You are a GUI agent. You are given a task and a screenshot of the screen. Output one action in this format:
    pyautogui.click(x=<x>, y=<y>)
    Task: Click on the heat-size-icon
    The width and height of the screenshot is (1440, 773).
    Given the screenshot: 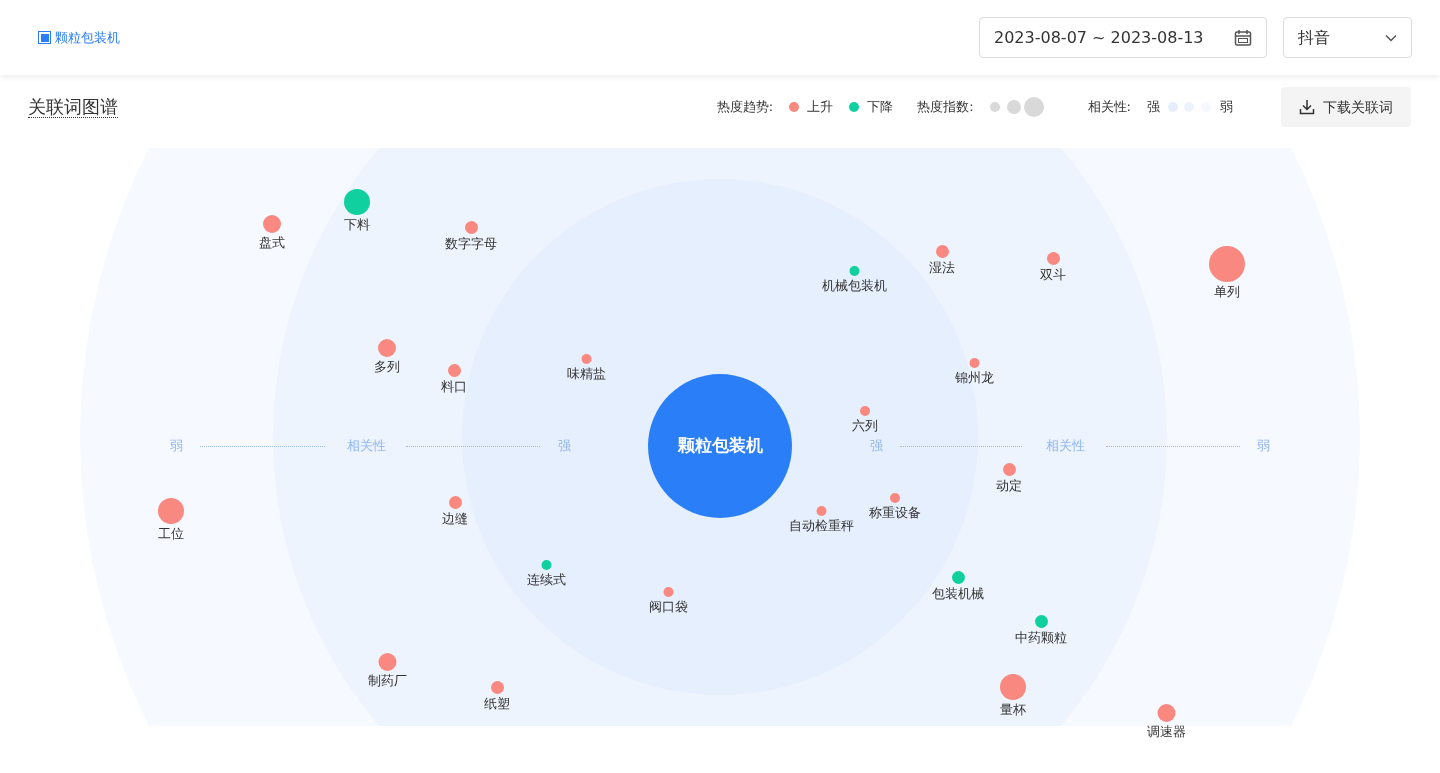 What is the action you would take?
    pyautogui.click(x=1016, y=107)
    